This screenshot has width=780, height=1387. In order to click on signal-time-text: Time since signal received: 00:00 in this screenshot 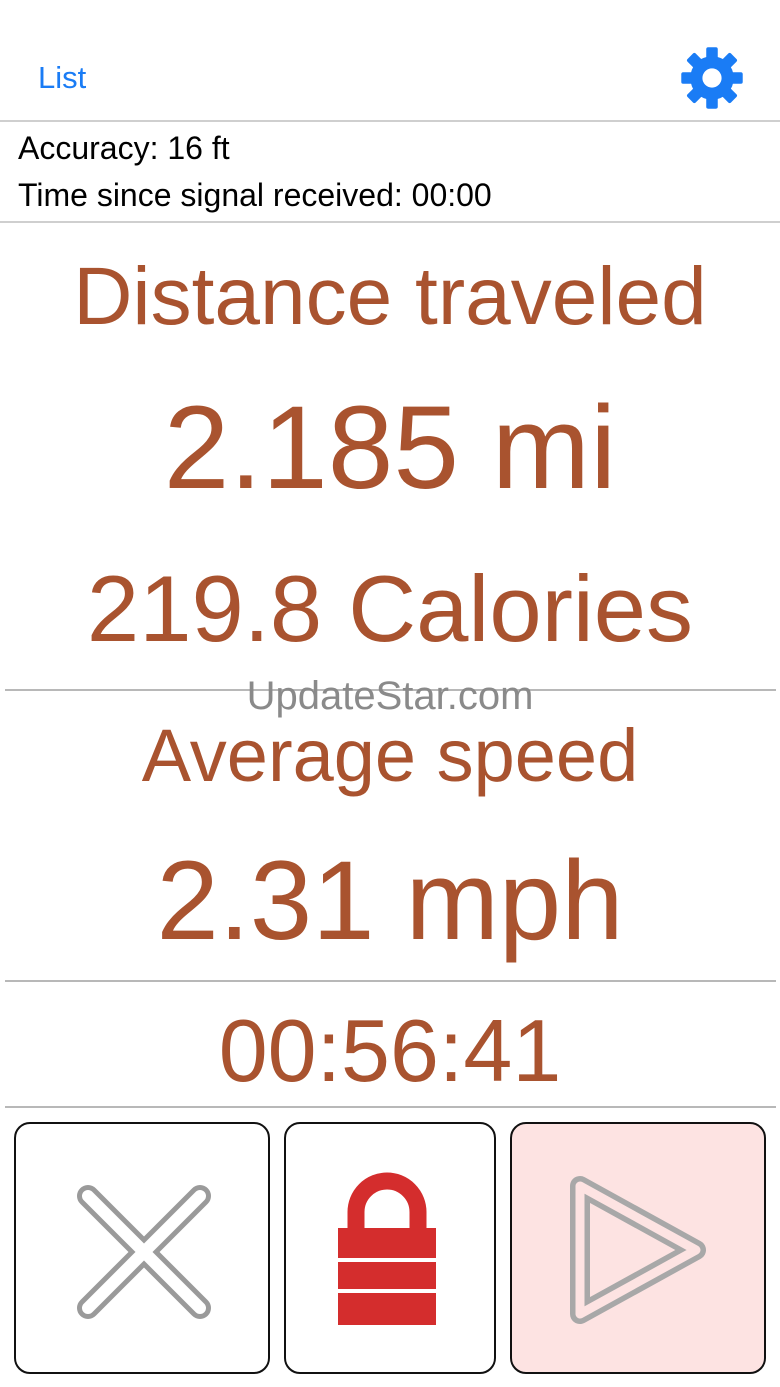, I will do `click(255, 195)`.